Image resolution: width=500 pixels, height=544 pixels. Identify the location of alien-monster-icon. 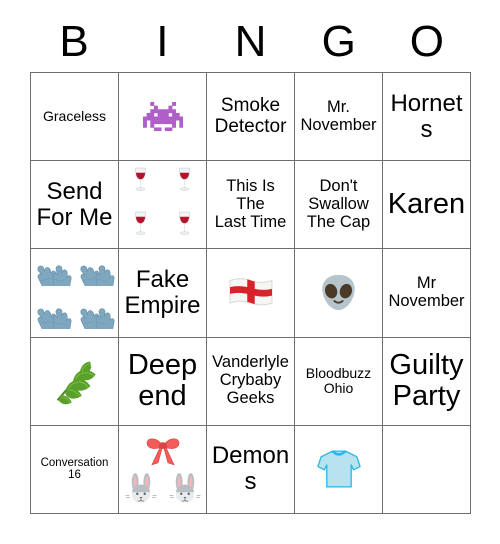
(162, 116).